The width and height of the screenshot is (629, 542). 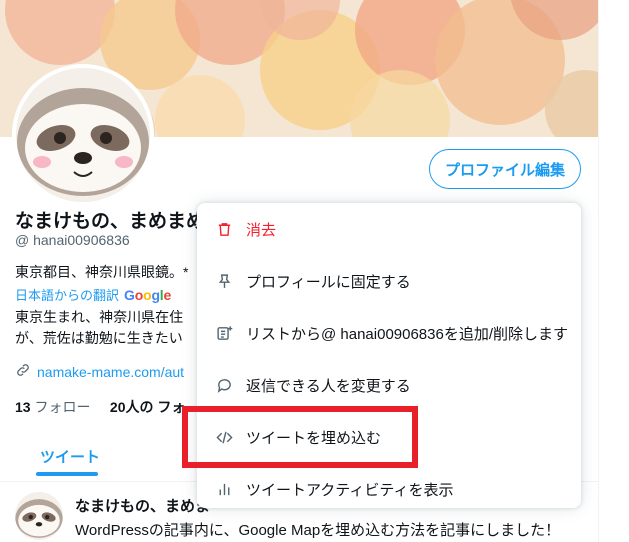 I want to click on menu-item-list: リストから@ hanai00906836を追加/削除します, so click(x=389, y=333).